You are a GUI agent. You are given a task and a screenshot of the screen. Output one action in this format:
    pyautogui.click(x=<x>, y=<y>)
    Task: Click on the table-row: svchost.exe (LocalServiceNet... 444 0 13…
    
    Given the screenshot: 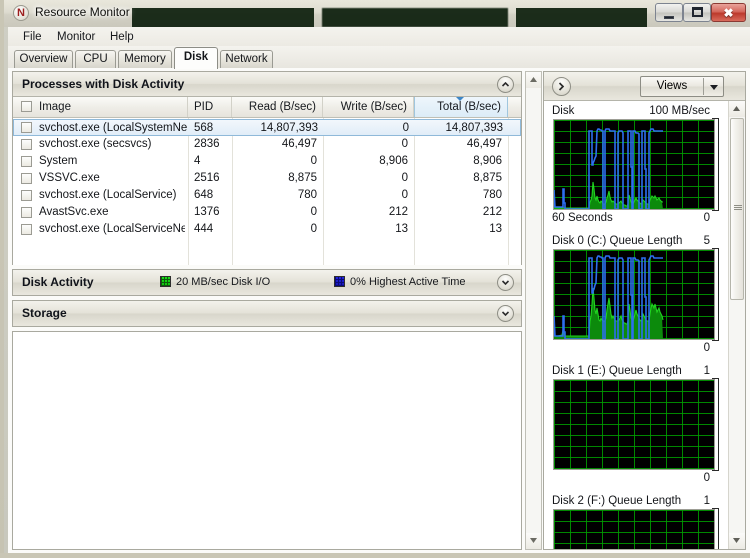 What is the action you would take?
    pyautogui.click(x=267, y=229)
    